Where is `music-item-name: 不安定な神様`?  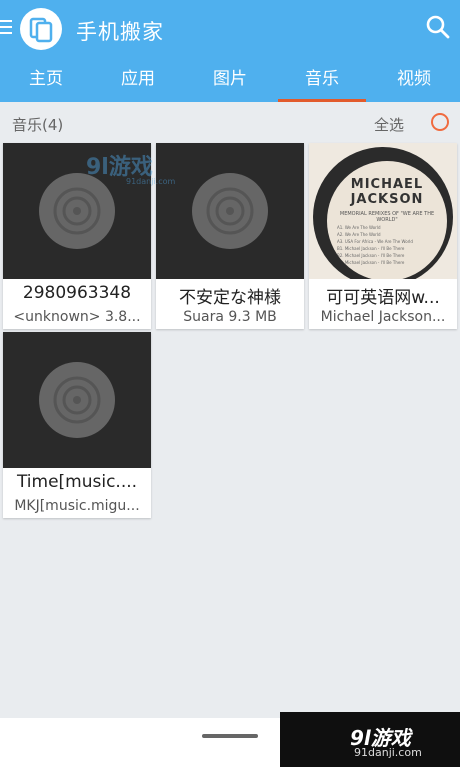 music-item-name: 不安定な神様 is located at coordinates (230, 298).